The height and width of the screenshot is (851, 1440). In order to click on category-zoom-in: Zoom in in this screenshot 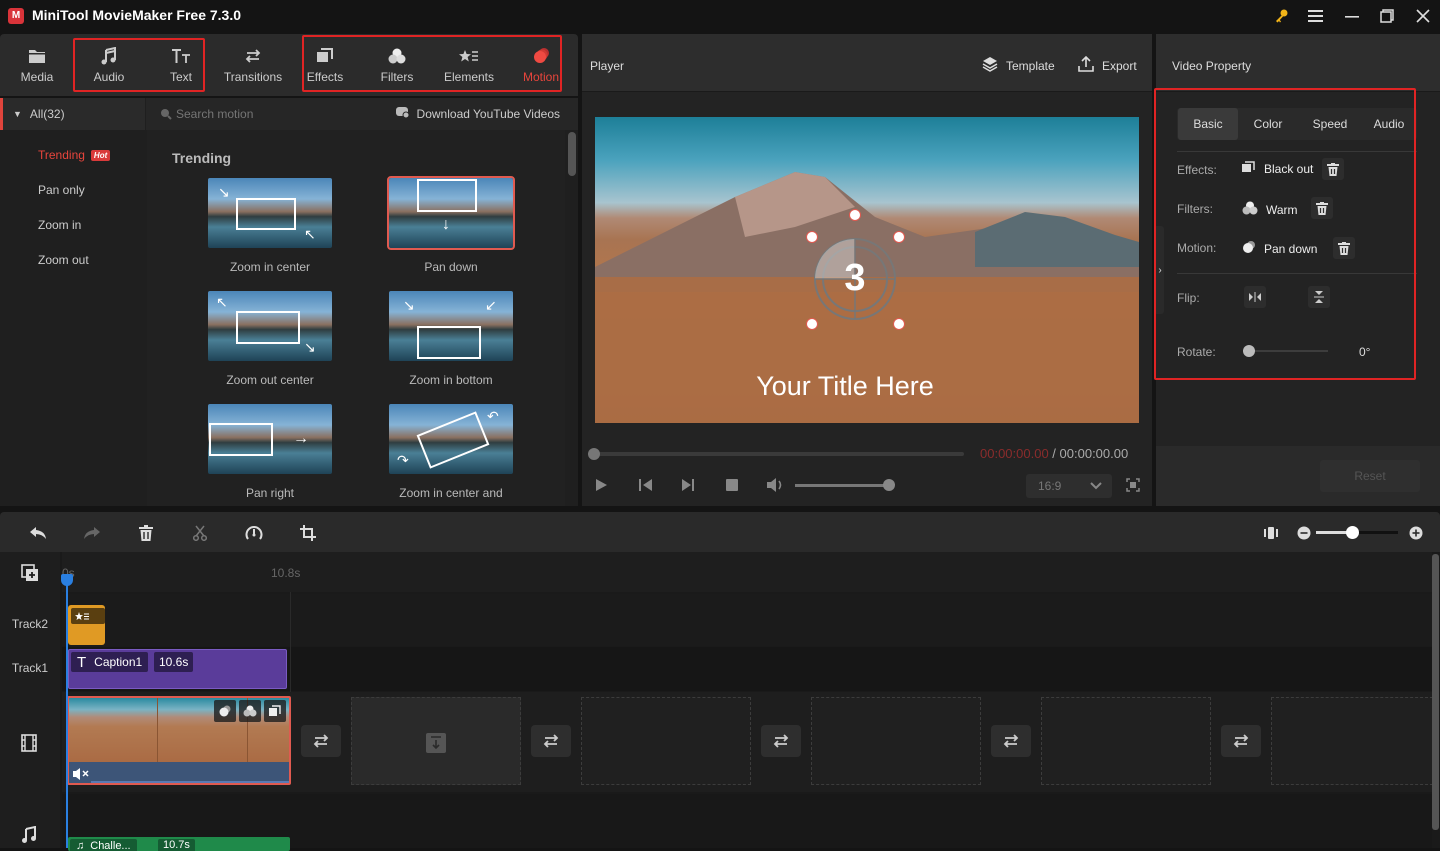, I will do `click(59, 225)`.